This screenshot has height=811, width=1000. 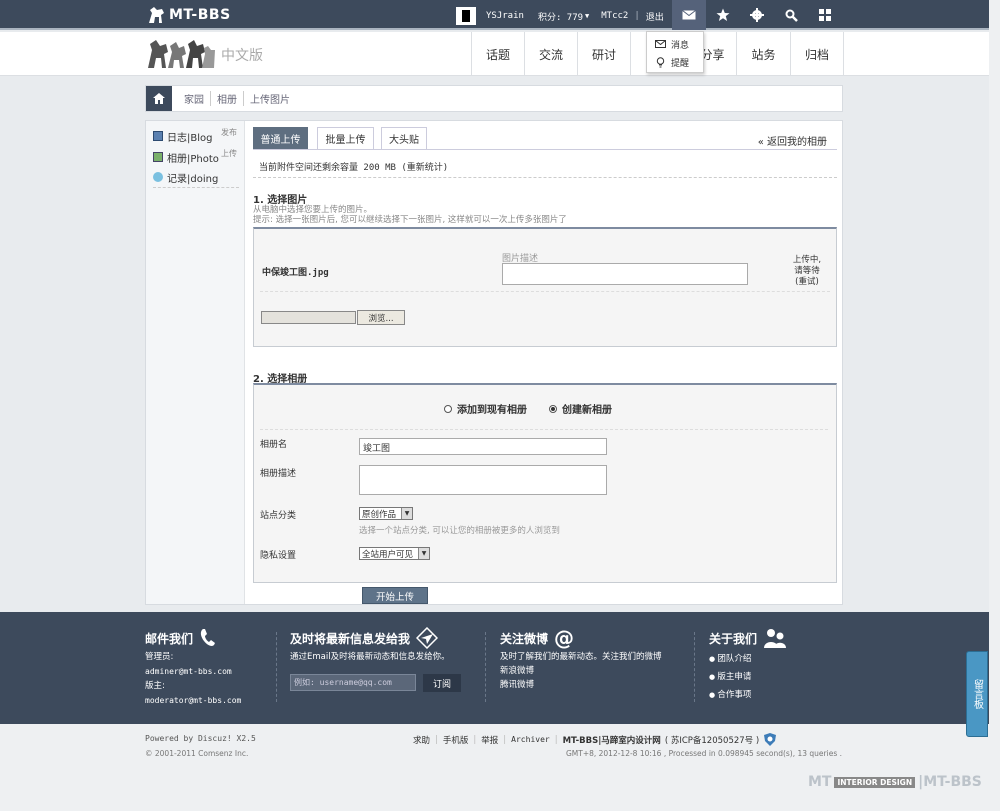 I want to click on radio-new-album, so click(x=553, y=408).